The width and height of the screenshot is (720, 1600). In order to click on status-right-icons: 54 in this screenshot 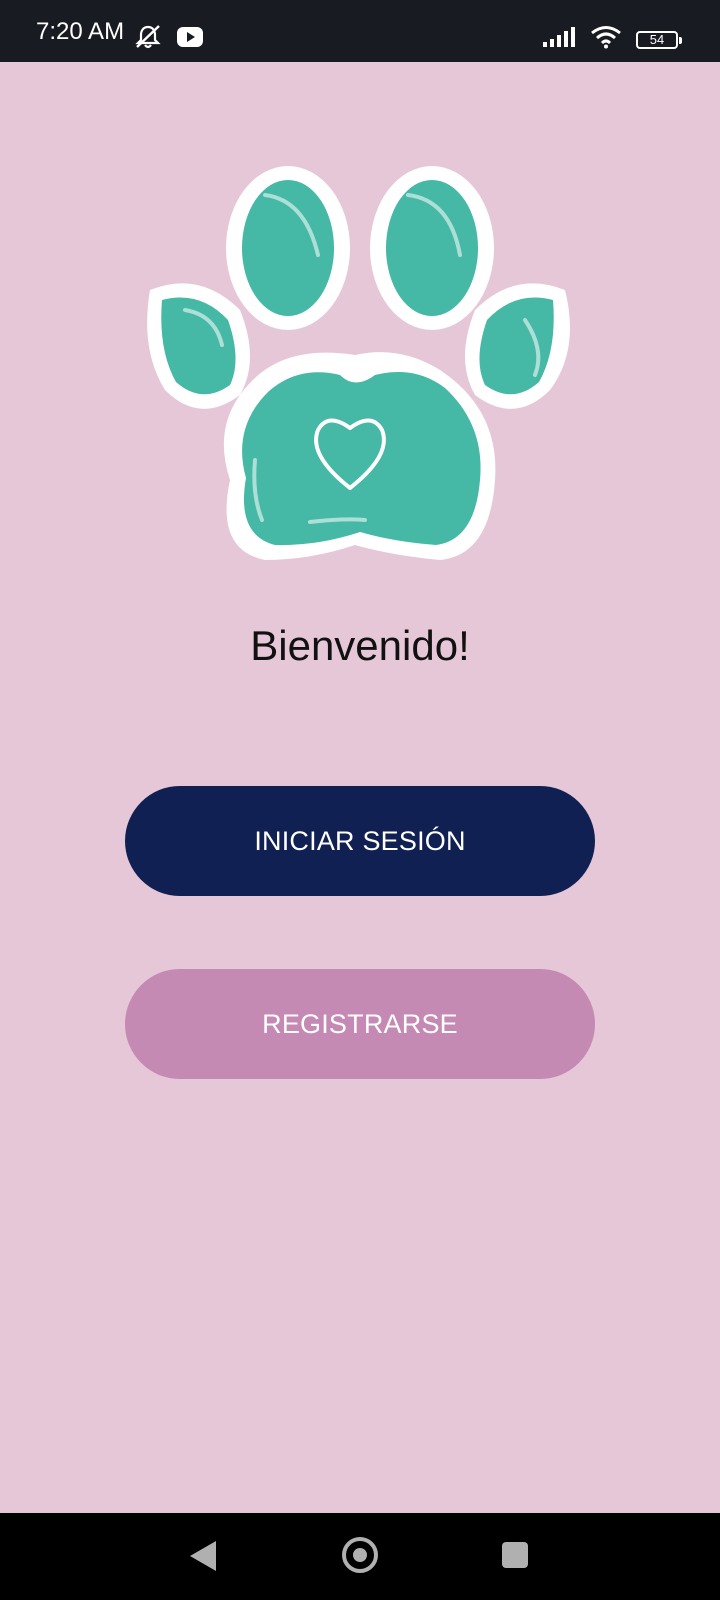, I will do `click(612, 39)`.